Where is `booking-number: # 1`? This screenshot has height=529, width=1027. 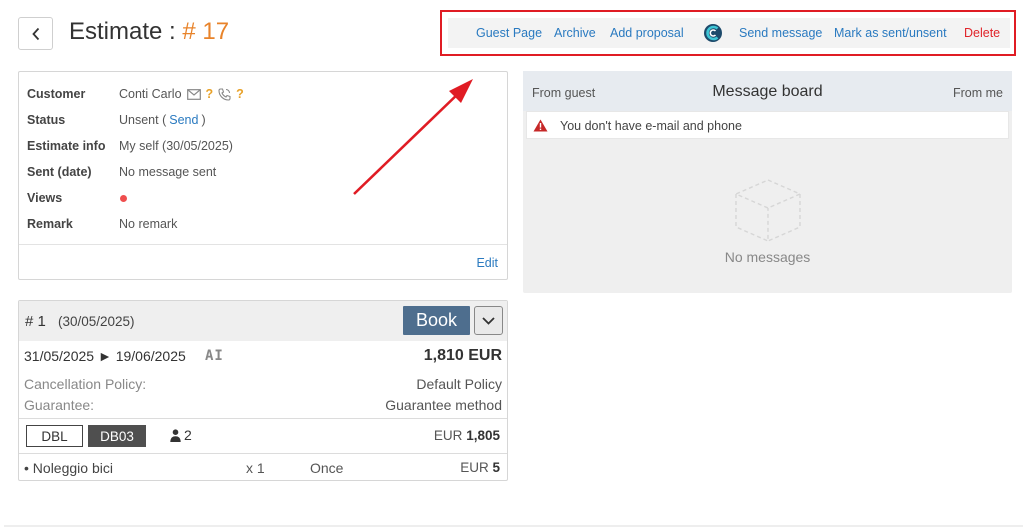 booking-number: # 1 is located at coordinates (35, 321).